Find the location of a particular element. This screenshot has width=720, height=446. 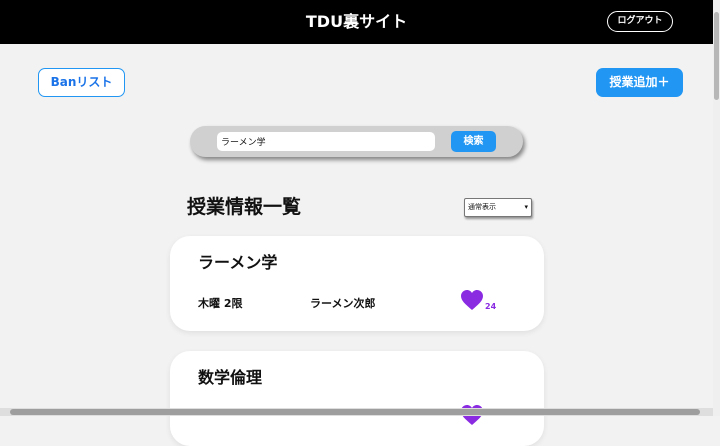

horizontal-scrollbar-thumb is located at coordinates (355, 412).